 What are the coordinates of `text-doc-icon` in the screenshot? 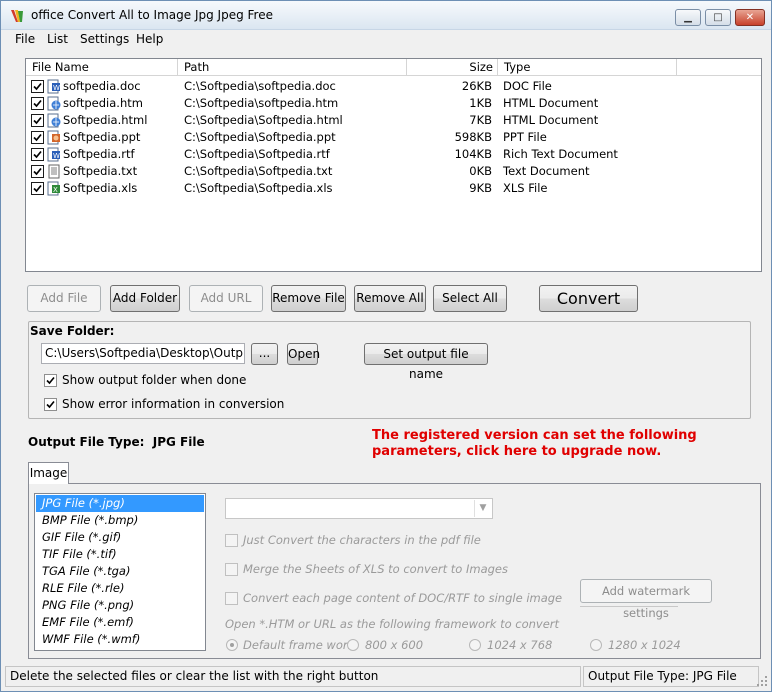 It's located at (54, 171).